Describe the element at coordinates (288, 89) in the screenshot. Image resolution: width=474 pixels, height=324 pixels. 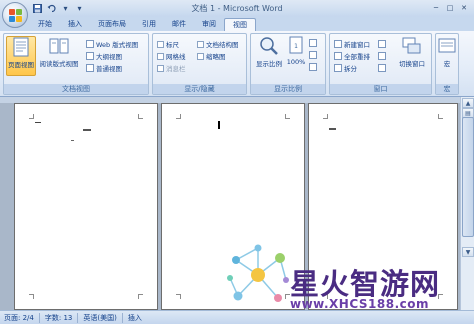
I see `group-label-zoom: 显示比例` at that location.